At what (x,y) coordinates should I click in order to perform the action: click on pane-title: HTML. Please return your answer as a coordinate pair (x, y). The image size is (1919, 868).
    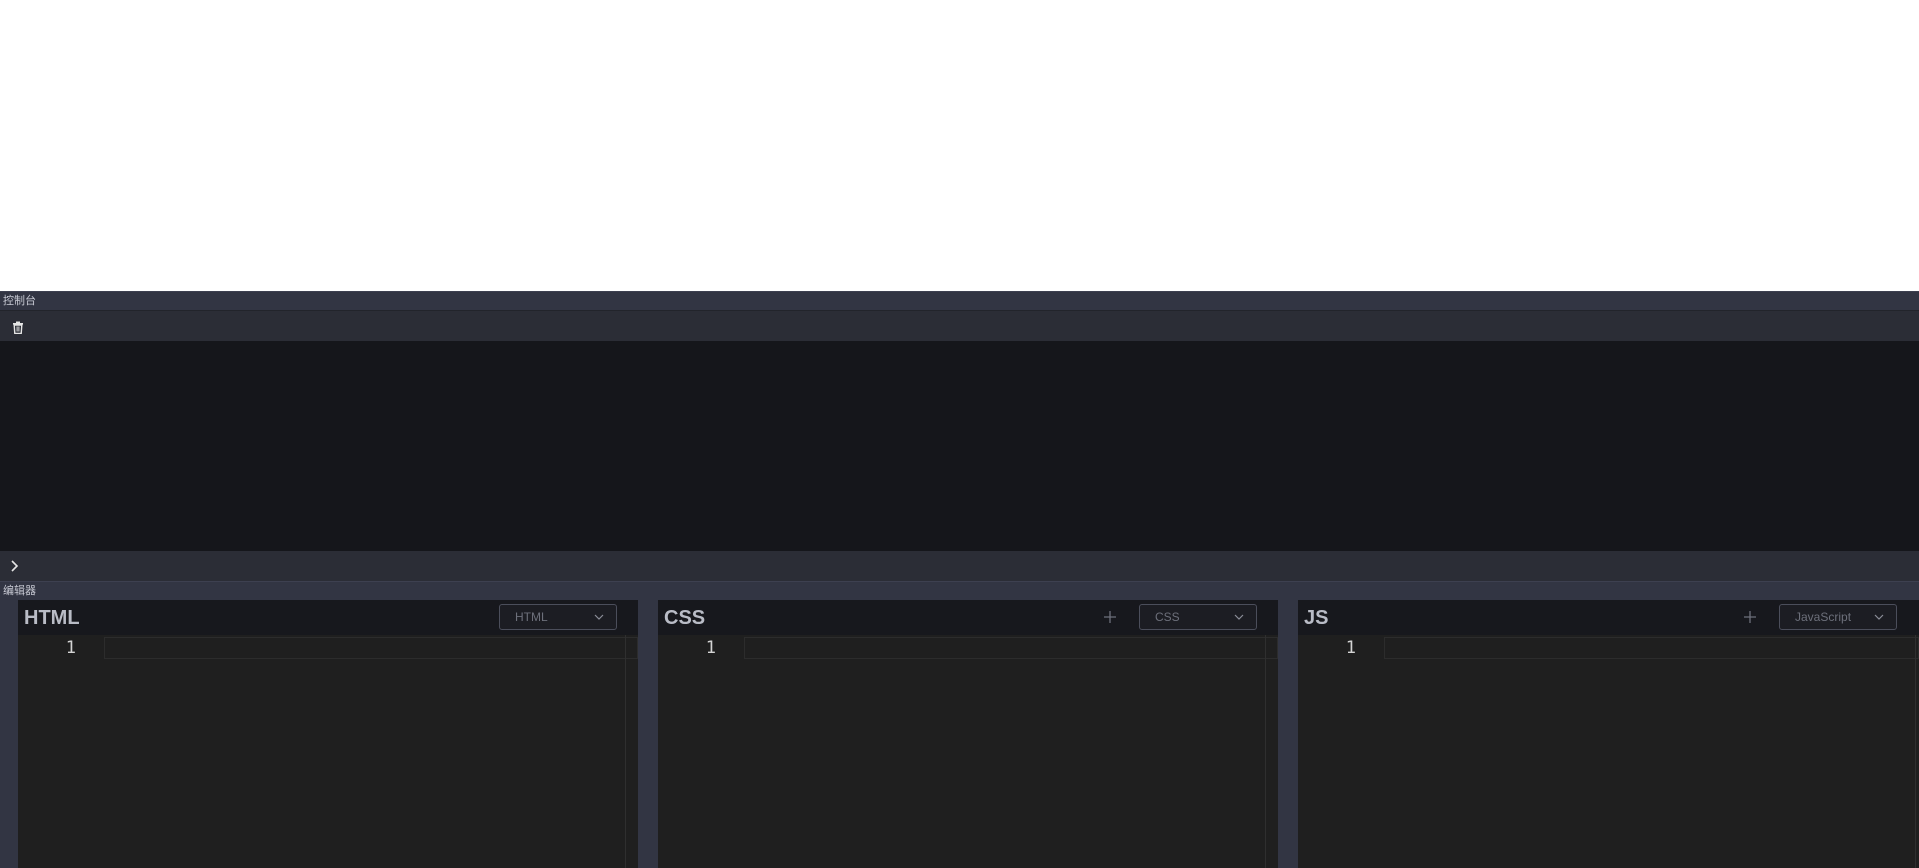
    Looking at the image, I should click on (52, 618).